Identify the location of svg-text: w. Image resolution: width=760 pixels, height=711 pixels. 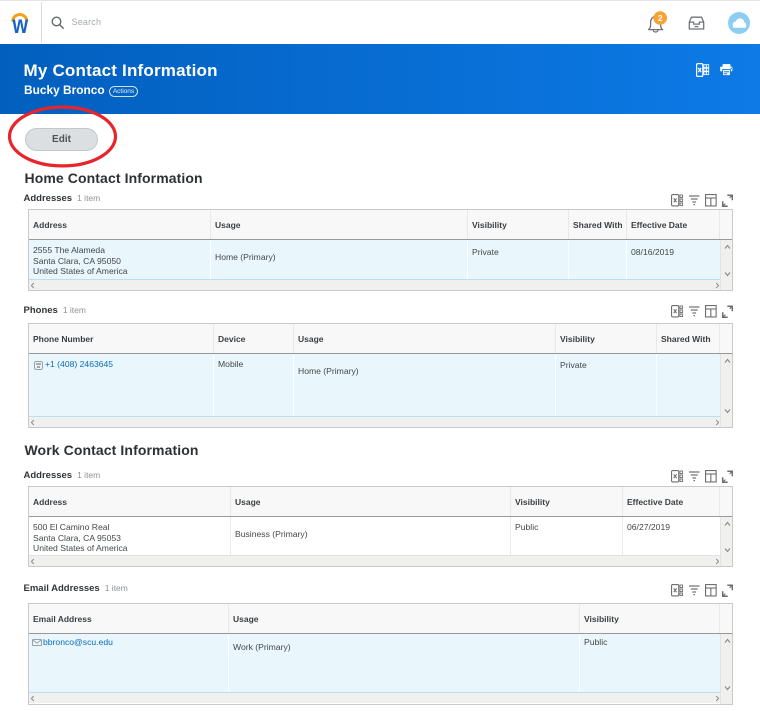
(20, 23).